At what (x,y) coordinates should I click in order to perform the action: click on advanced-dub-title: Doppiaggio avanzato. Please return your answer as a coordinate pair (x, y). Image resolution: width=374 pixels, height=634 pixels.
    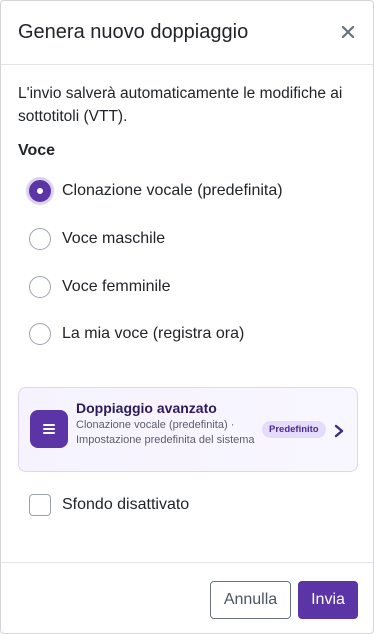
    Looking at the image, I should click on (146, 408).